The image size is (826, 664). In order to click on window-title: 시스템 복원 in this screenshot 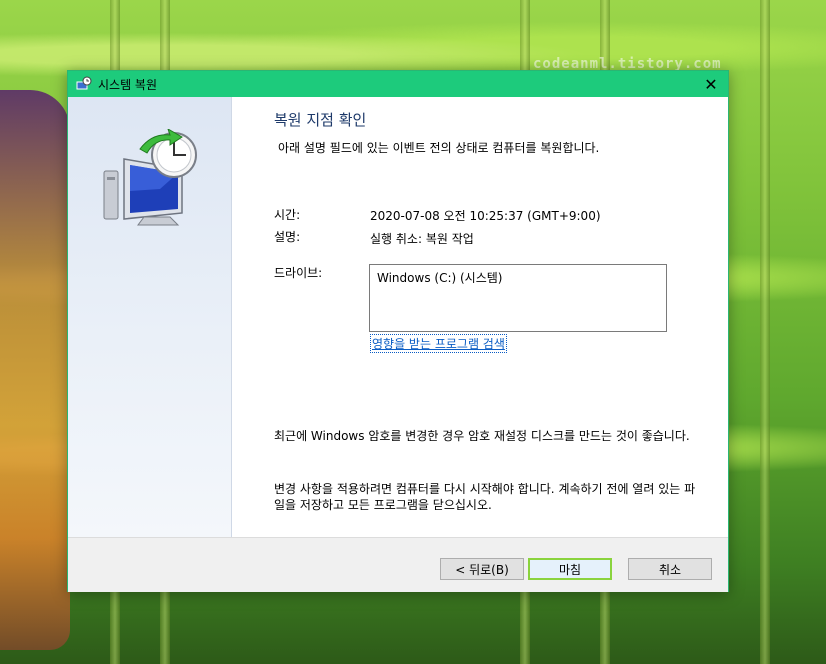, I will do `click(128, 85)`.